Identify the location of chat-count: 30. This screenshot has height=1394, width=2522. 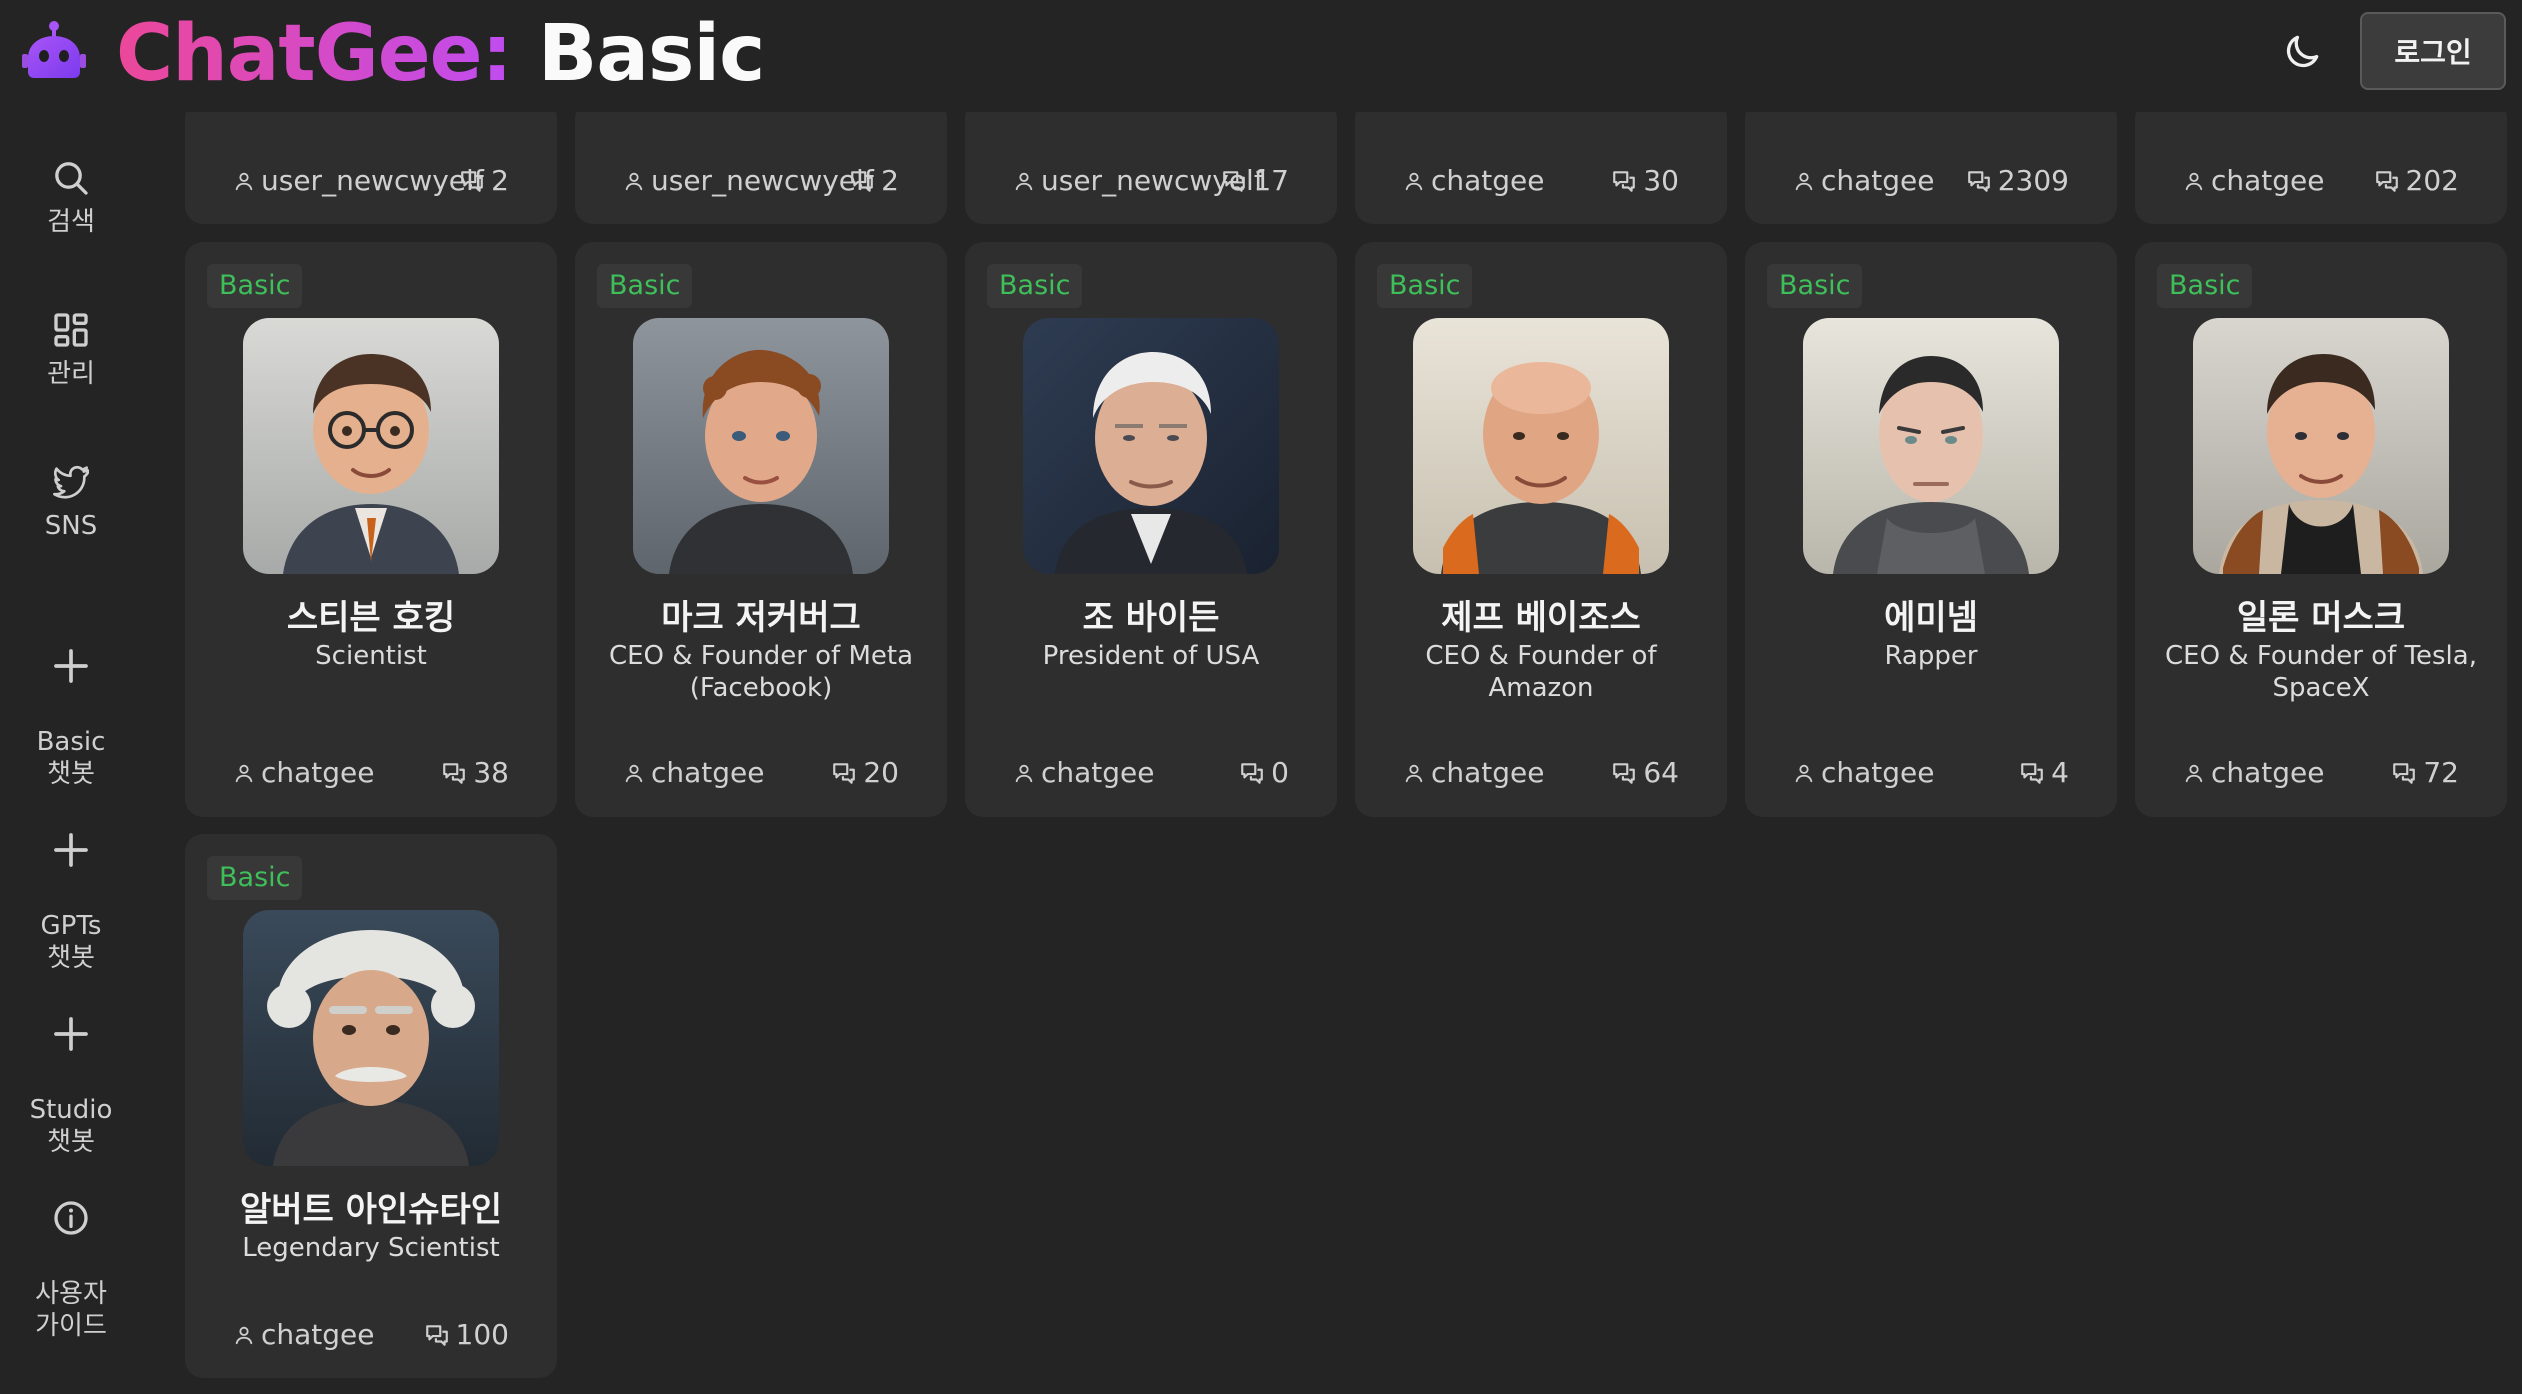
(1661, 180).